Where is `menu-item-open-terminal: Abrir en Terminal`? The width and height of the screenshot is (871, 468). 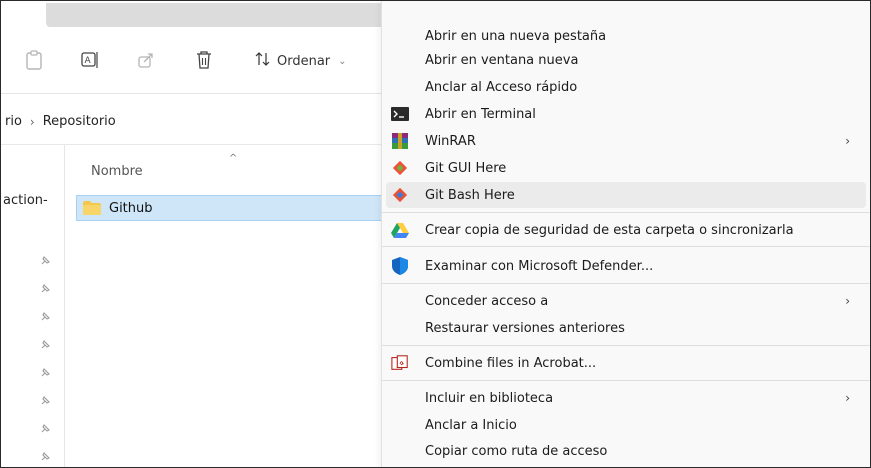
menu-item-open-terminal: Abrir en Terminal is located at coordinates (626, 114).